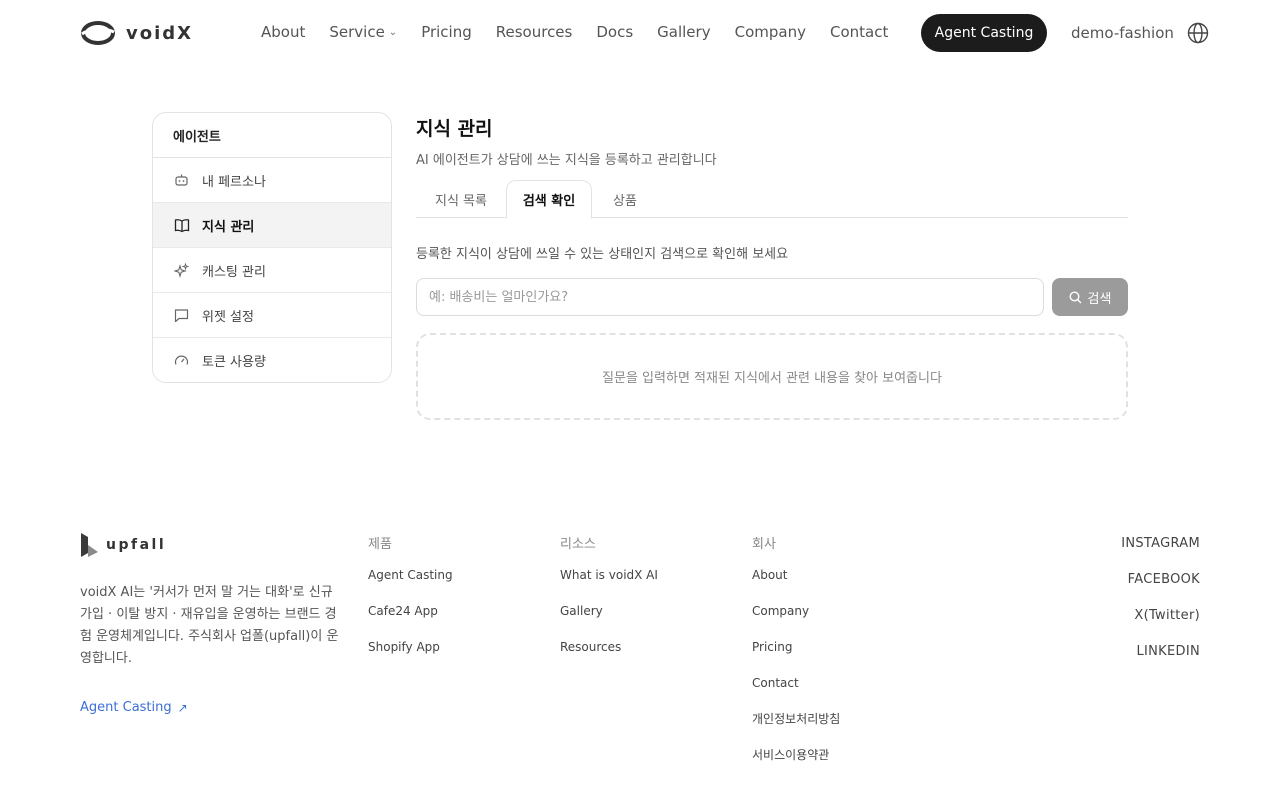 The image size is (1280, 800). What do you see at coordinates (1160, 626) in the screenshot?
I see `social-twitter-link: X(Twitter)` at bounding box center [1160, 626].